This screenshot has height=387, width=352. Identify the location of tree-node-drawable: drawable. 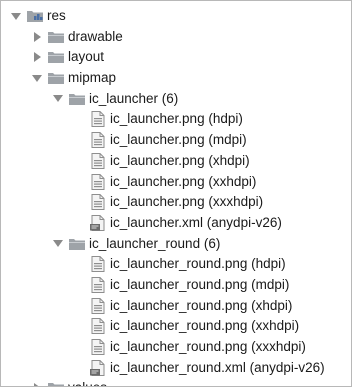
(176, 37).